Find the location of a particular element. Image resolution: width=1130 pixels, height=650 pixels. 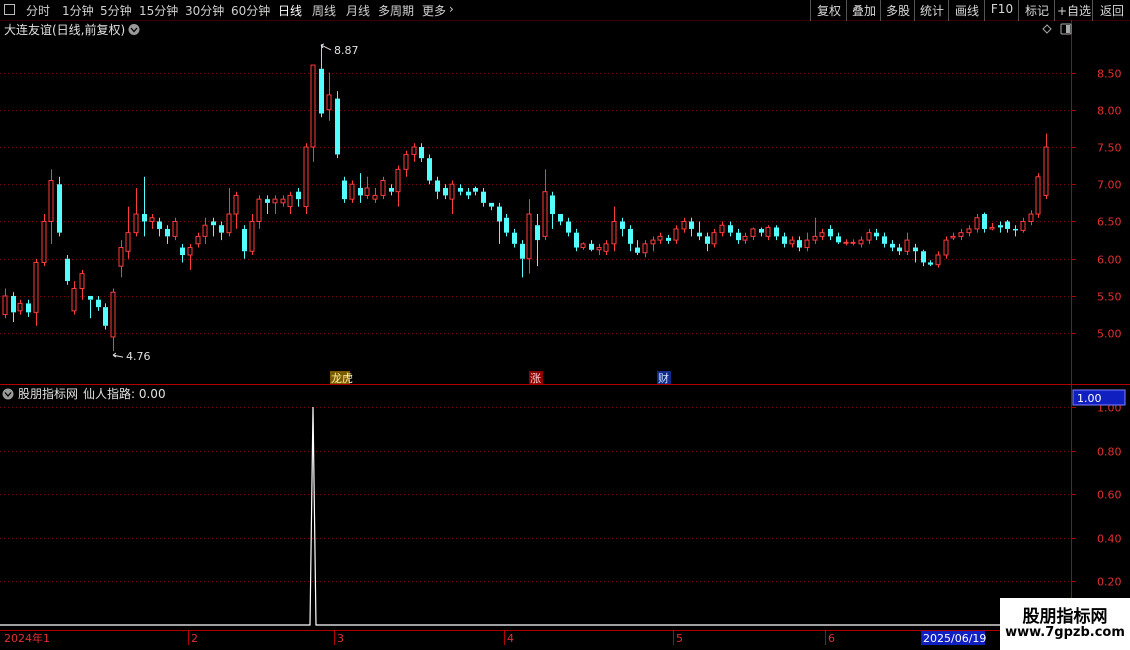

diamond-icon is located at coordinates (1047, 29).